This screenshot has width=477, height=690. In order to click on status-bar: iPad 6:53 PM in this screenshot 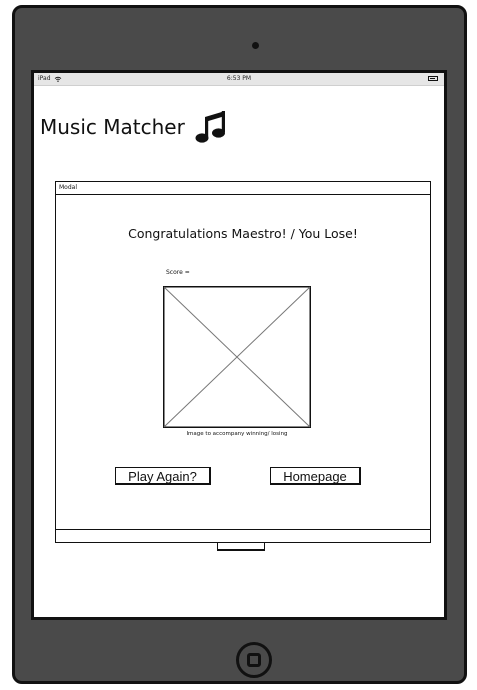, I will do `click(239, 79)`.